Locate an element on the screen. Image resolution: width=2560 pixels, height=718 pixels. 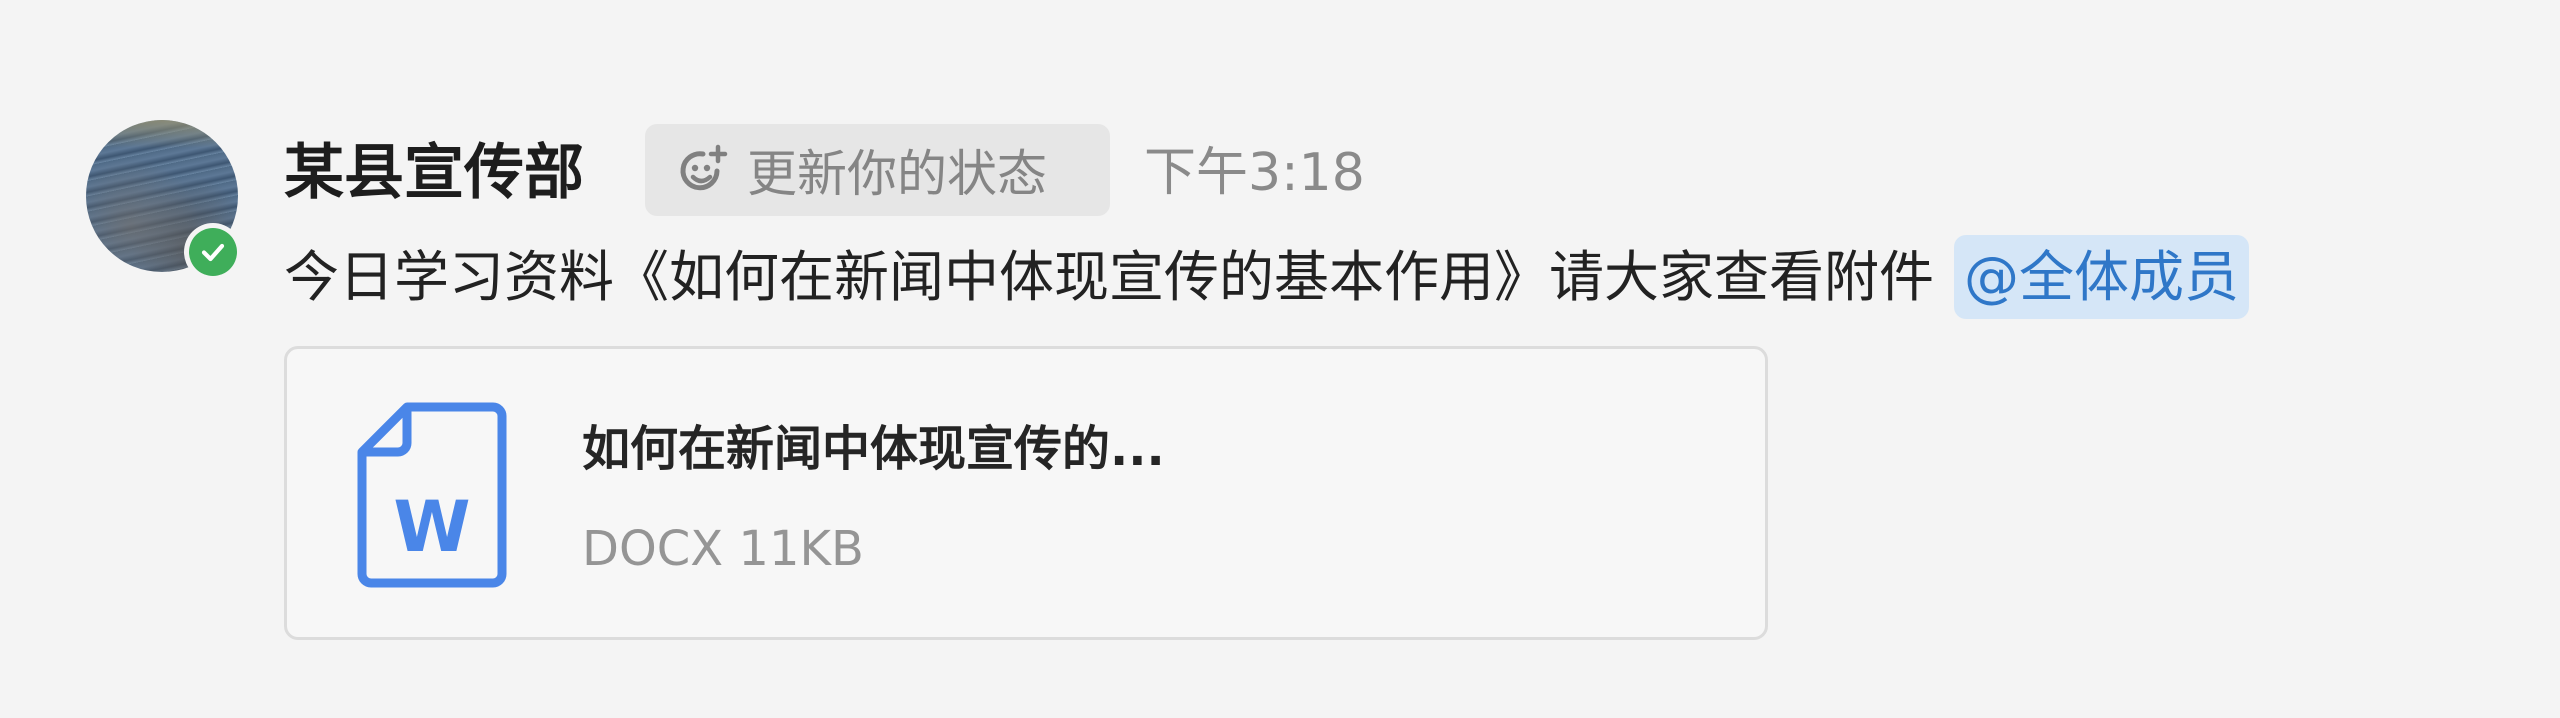
update-status-label: 更新你的状态 is located at coordinates (897, 174).